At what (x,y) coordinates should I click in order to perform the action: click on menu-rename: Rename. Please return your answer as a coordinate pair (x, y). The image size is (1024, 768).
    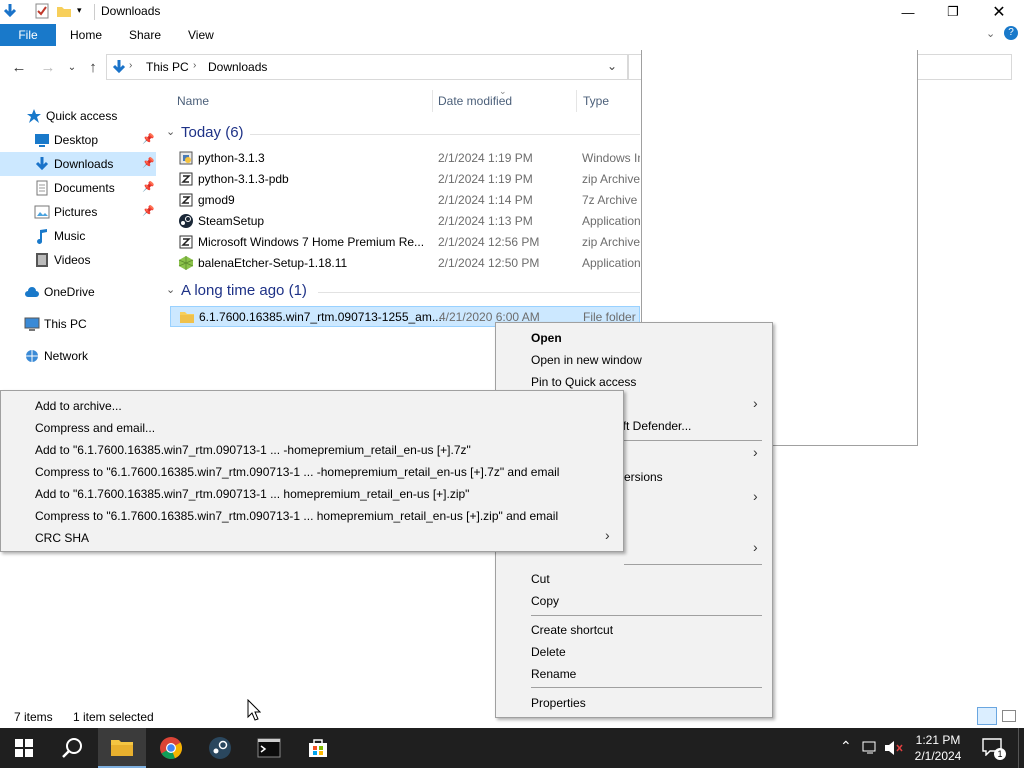
    Looking at the image, I should click on (553, 674).